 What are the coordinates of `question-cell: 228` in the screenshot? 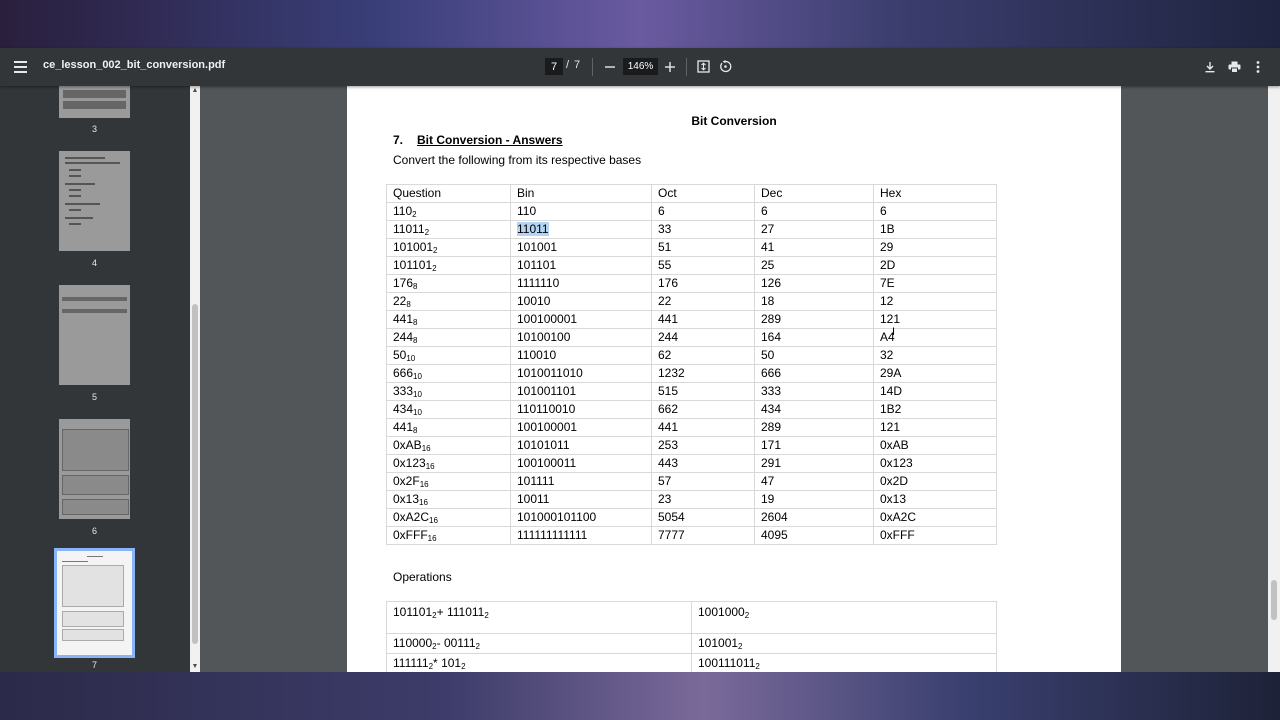 It's located at (448, 301).